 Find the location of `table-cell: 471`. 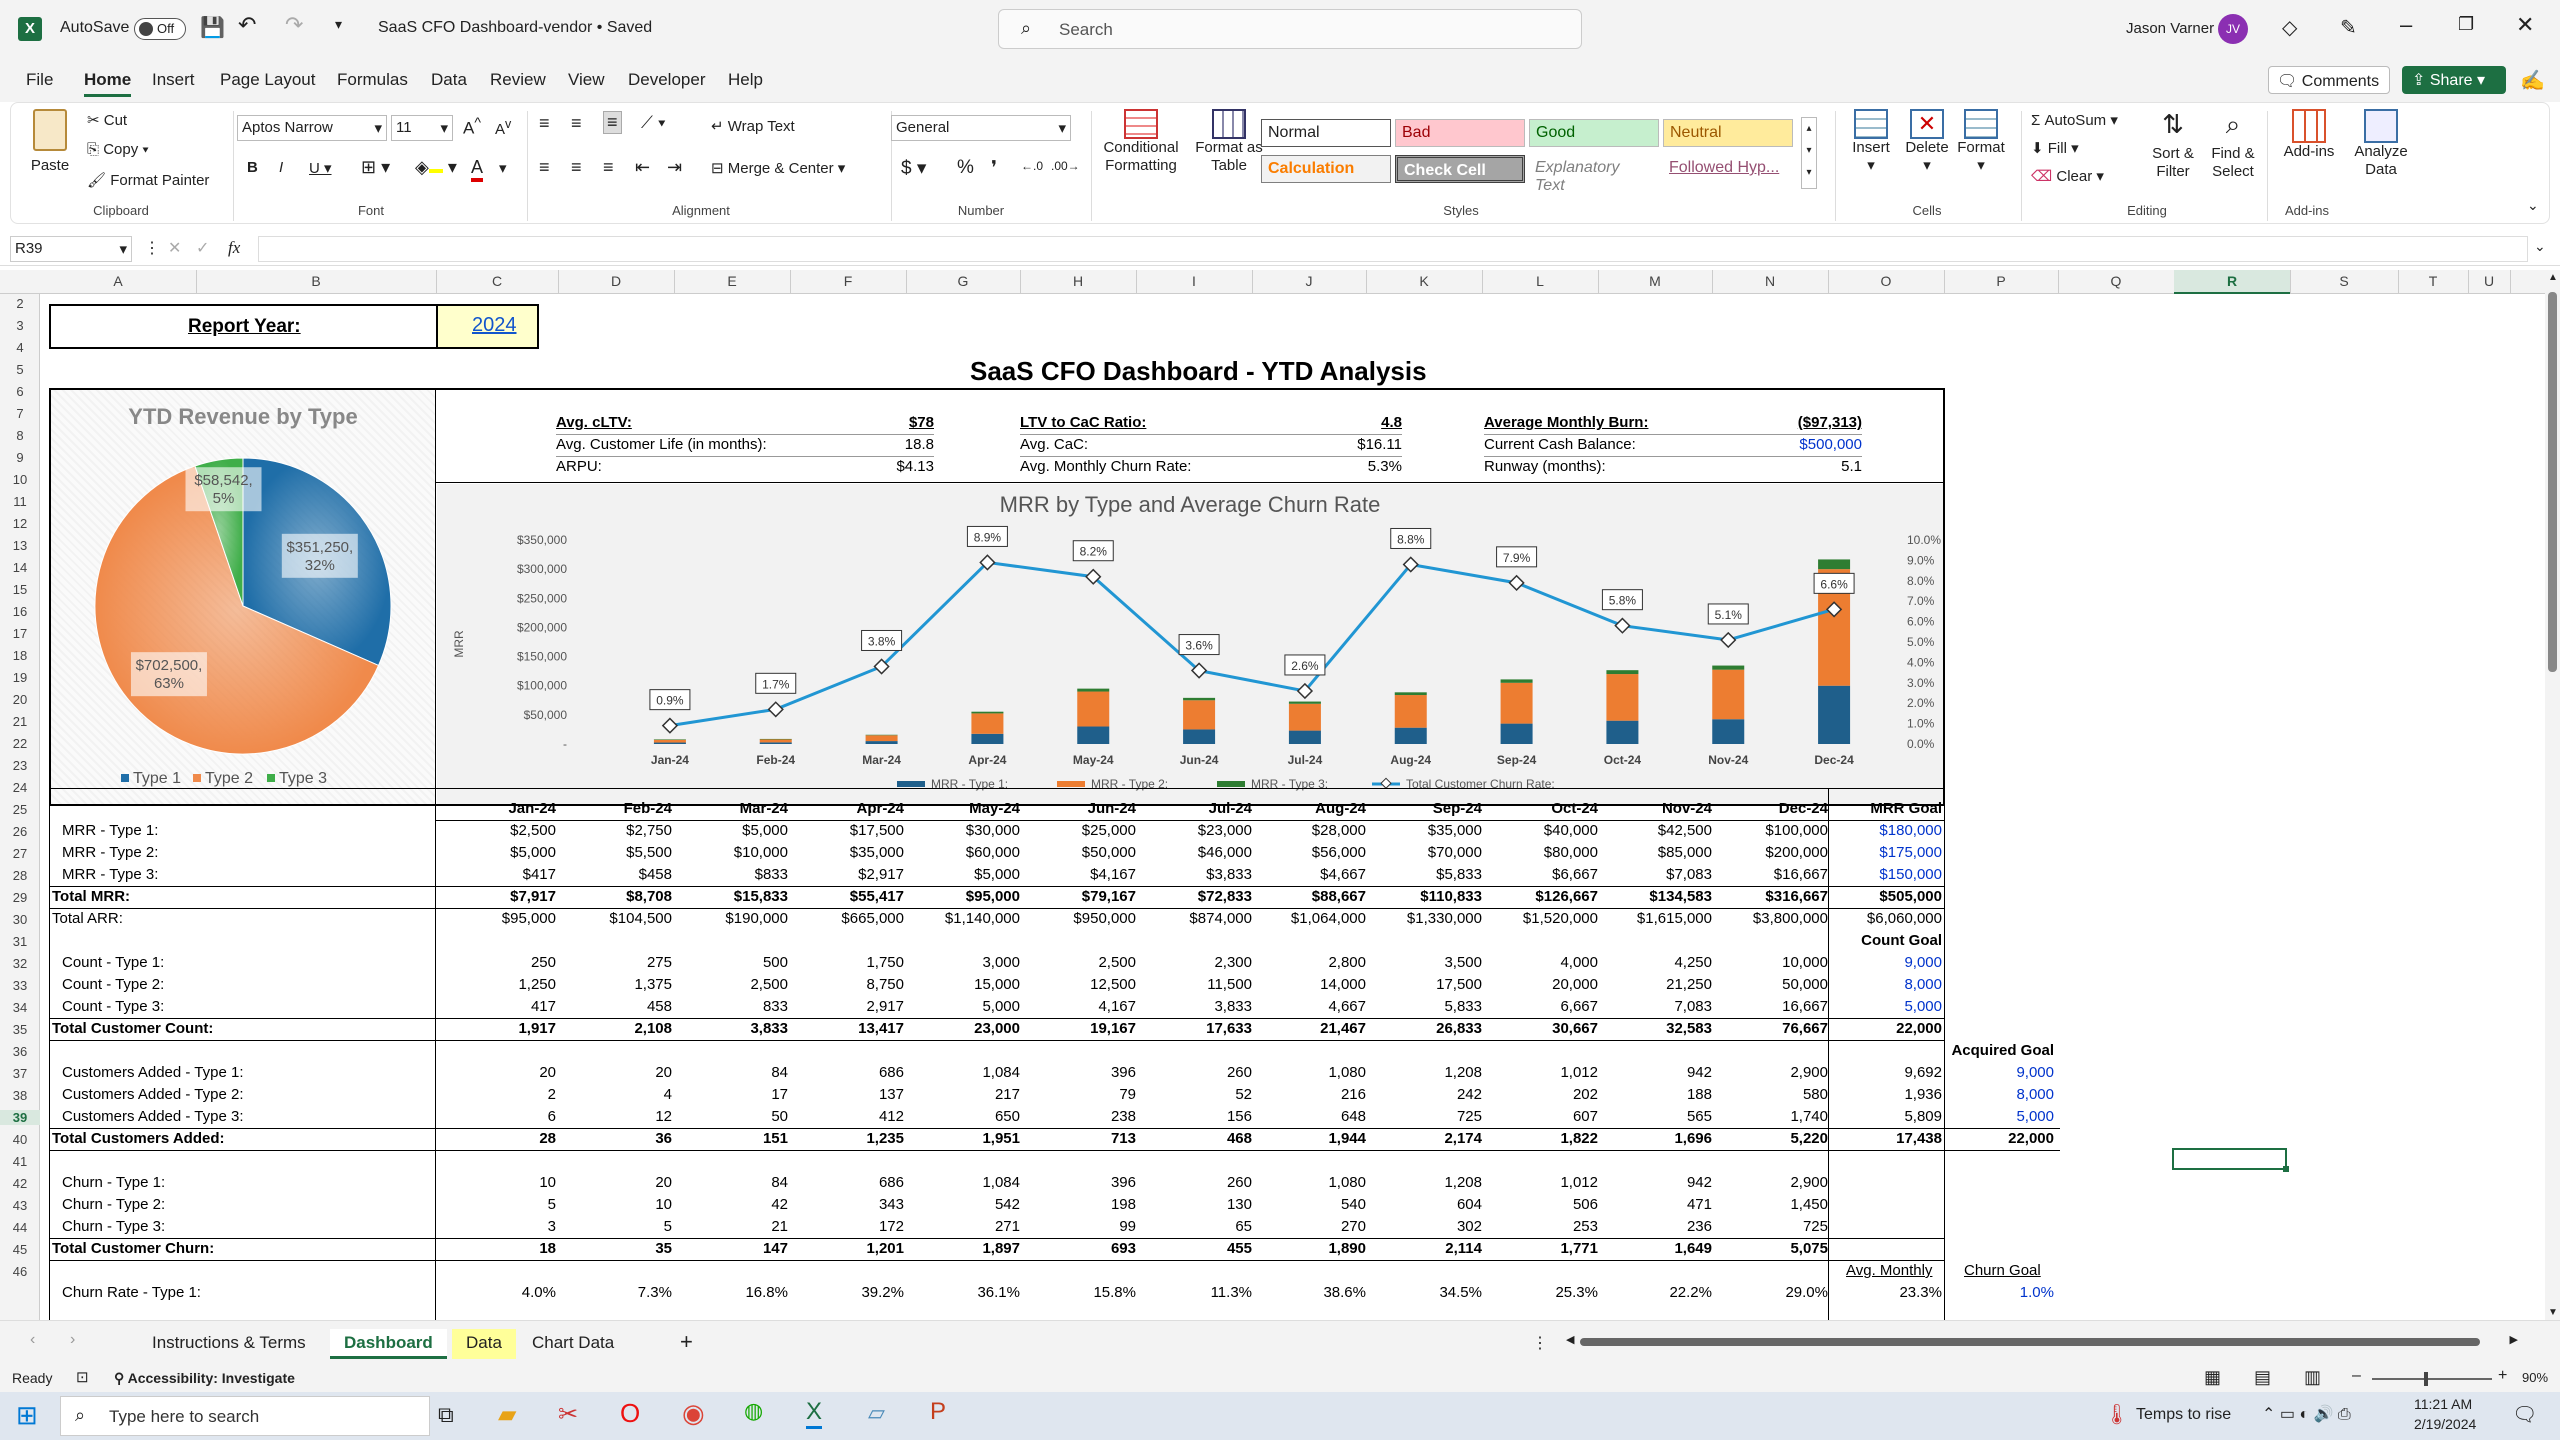

table-cell: 471 is located at coordinates (1699, 1204).